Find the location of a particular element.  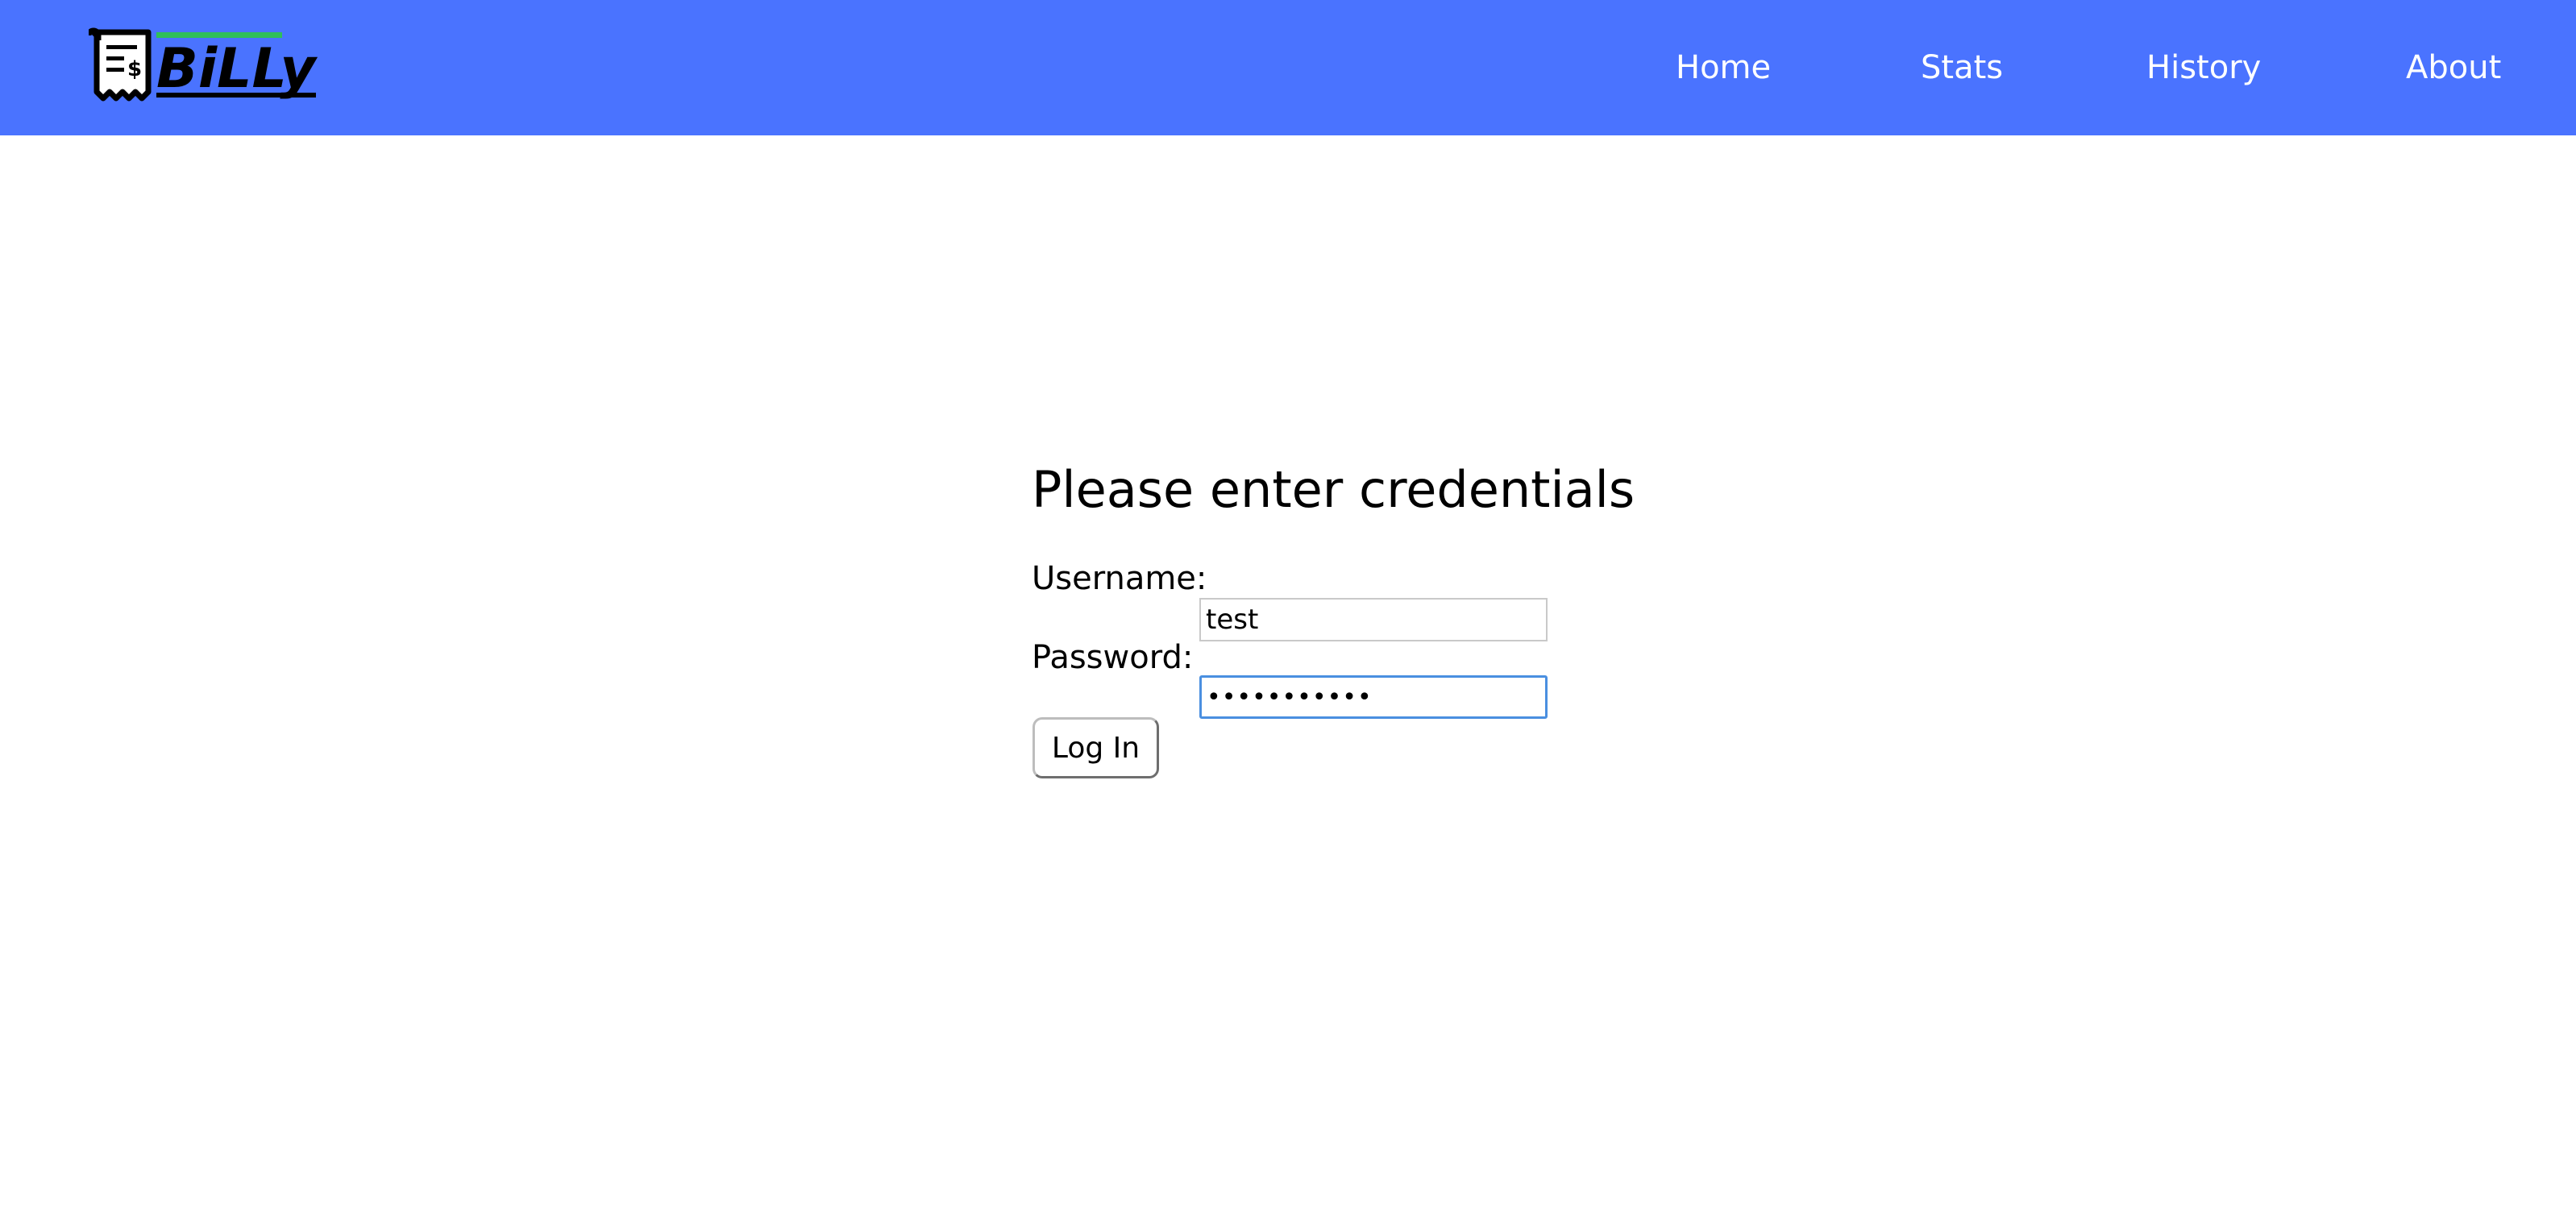

login-button: Log In is located at coordinates (1095, 747).